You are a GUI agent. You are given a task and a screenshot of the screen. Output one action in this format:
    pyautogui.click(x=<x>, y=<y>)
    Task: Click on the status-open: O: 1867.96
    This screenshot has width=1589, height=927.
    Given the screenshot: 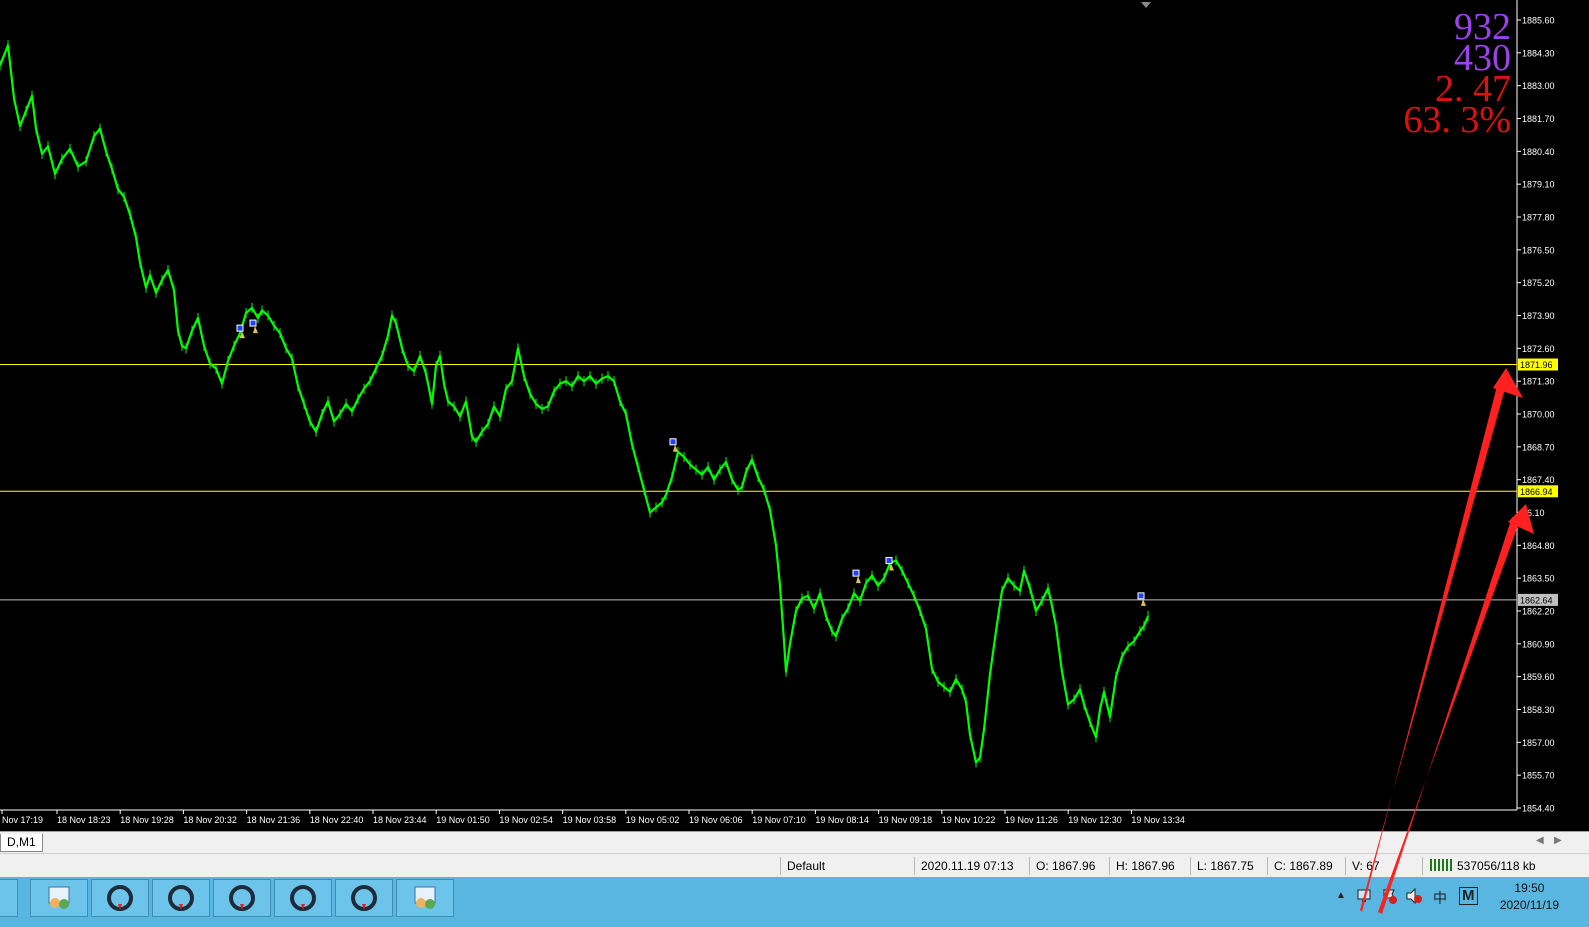 What is the action you would take?
    pyautogui.click(x=1066, y=866)
    